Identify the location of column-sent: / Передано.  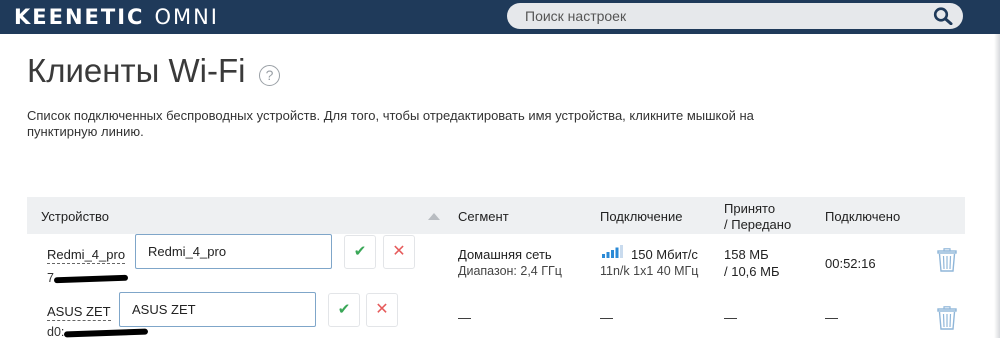
(758, 224).